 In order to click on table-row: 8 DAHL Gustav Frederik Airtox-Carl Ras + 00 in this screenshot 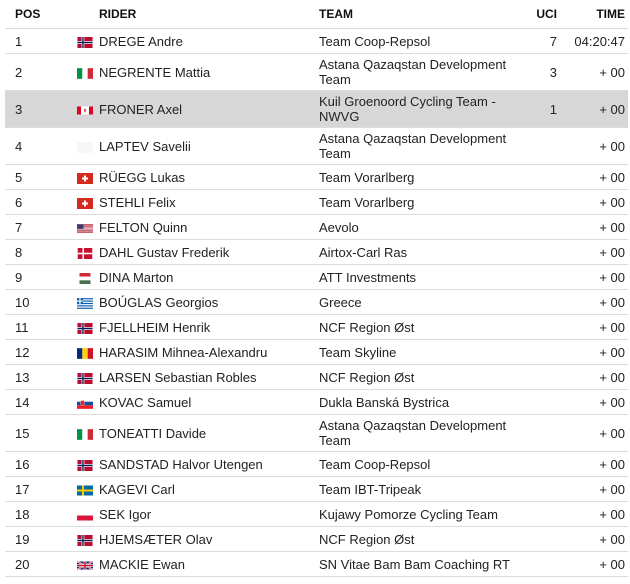, I will do `click(316, 252)`.